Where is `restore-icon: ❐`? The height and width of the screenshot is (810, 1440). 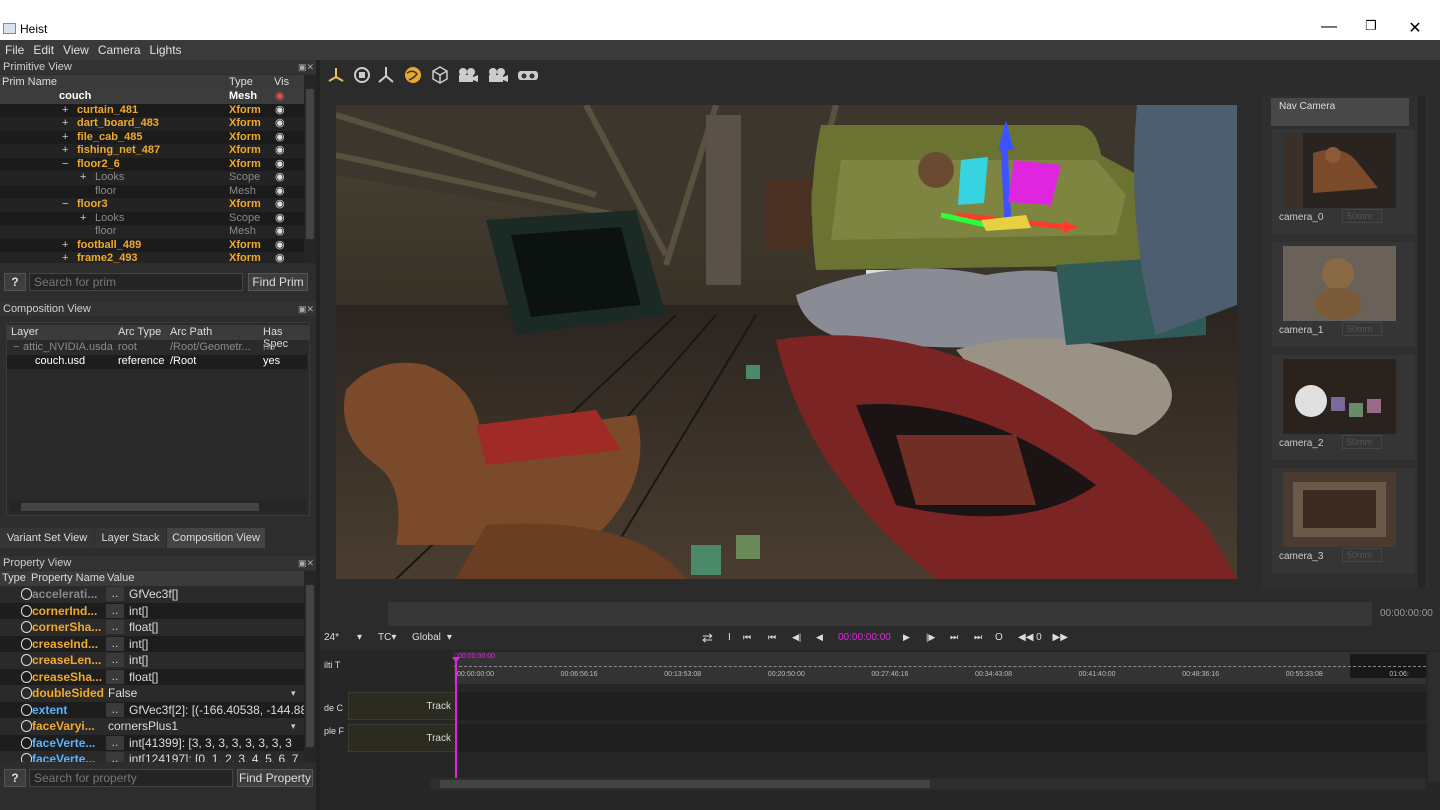 restore-icon: ❐ is located at coordinates (1371, 29).